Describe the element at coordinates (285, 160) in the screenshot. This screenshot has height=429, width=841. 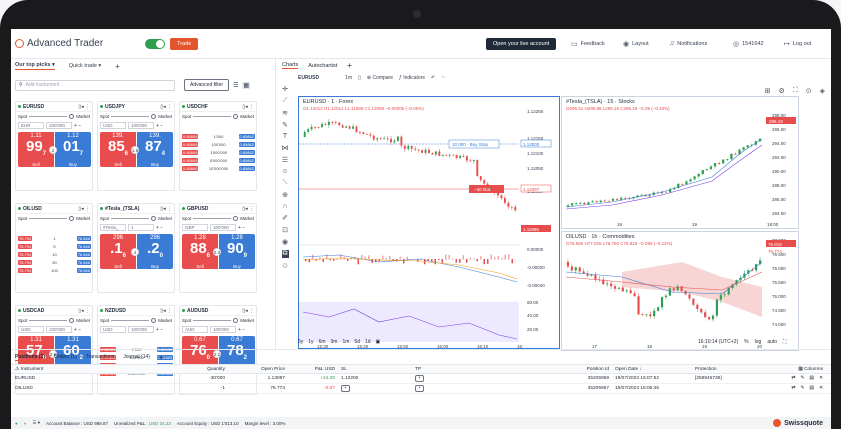
I see `forecast-icon: ☰` at that location.